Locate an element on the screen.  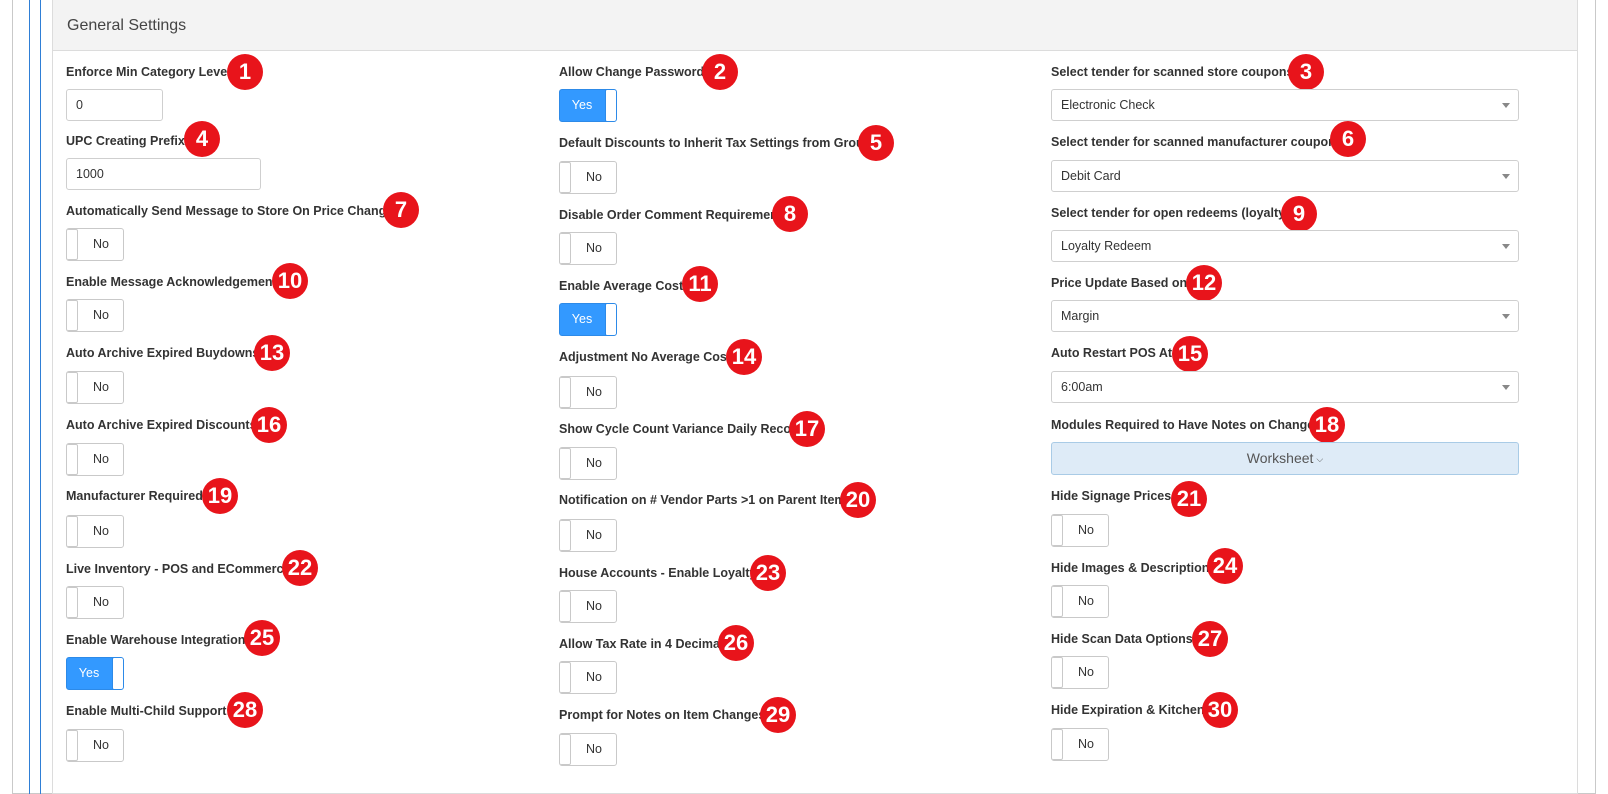
f26-toggle: No is located at coordinates (588, 677).